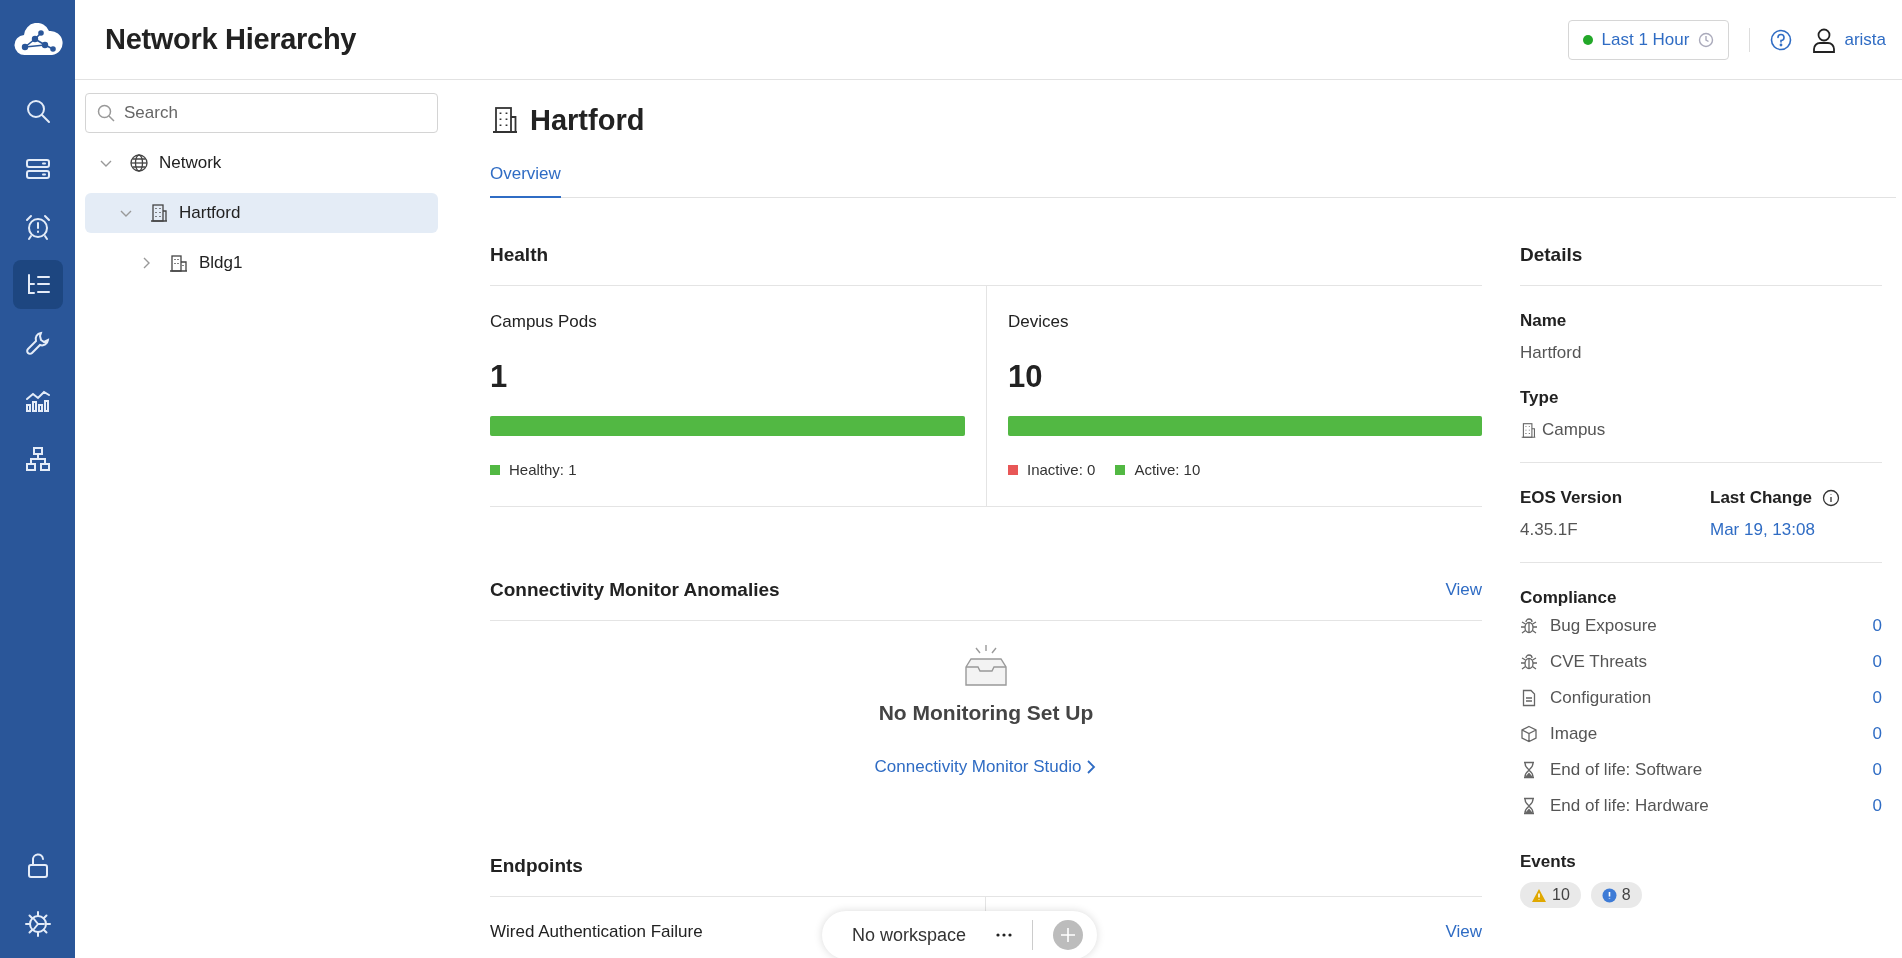 This screenshot has width=1902, height=958. Describe the element at coordinates (1796, 530) in the screenshot. I see `last-change-link: Mar 19, 13:08` at that location.